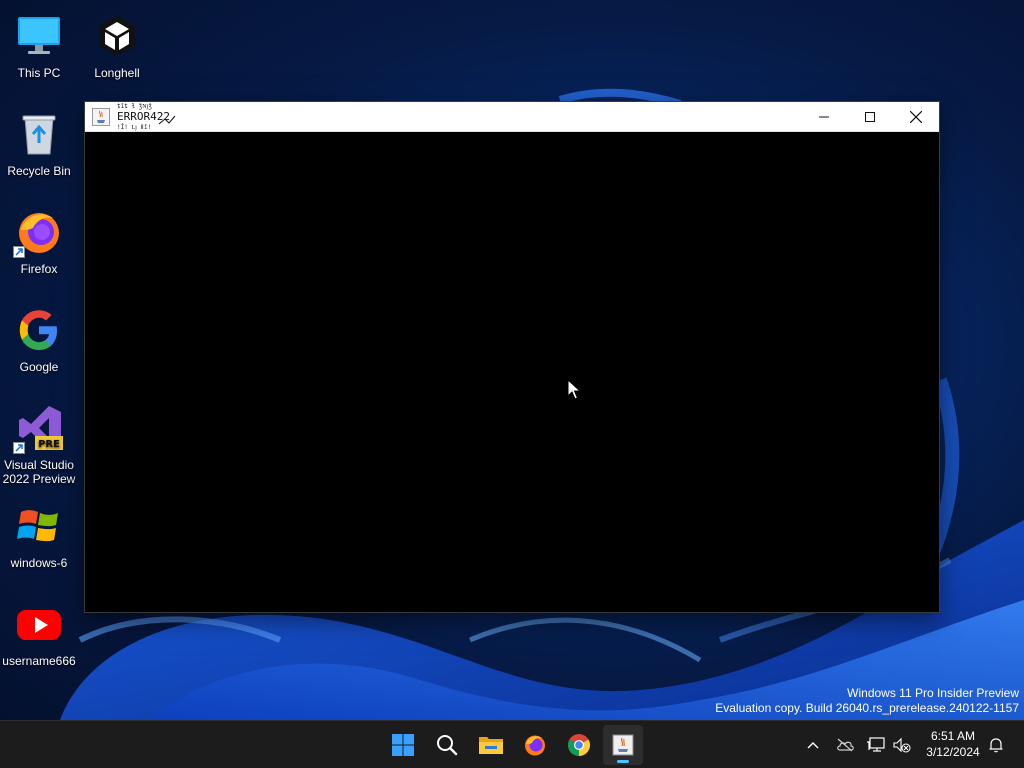  I want to click on file-explorer-button, so click(491, 745).